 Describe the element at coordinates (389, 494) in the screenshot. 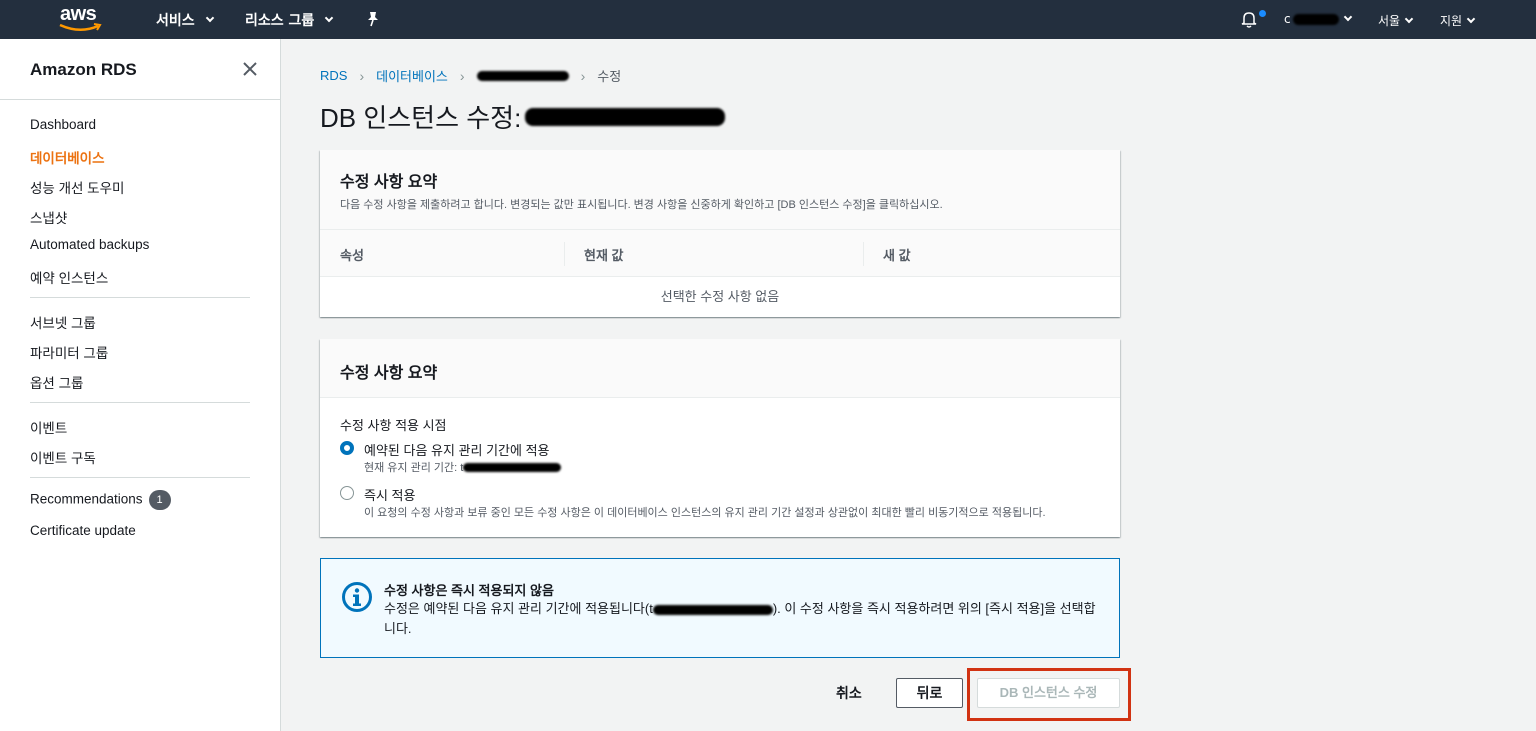

I see `option-immediate-label: 즉시 적용` at that location.